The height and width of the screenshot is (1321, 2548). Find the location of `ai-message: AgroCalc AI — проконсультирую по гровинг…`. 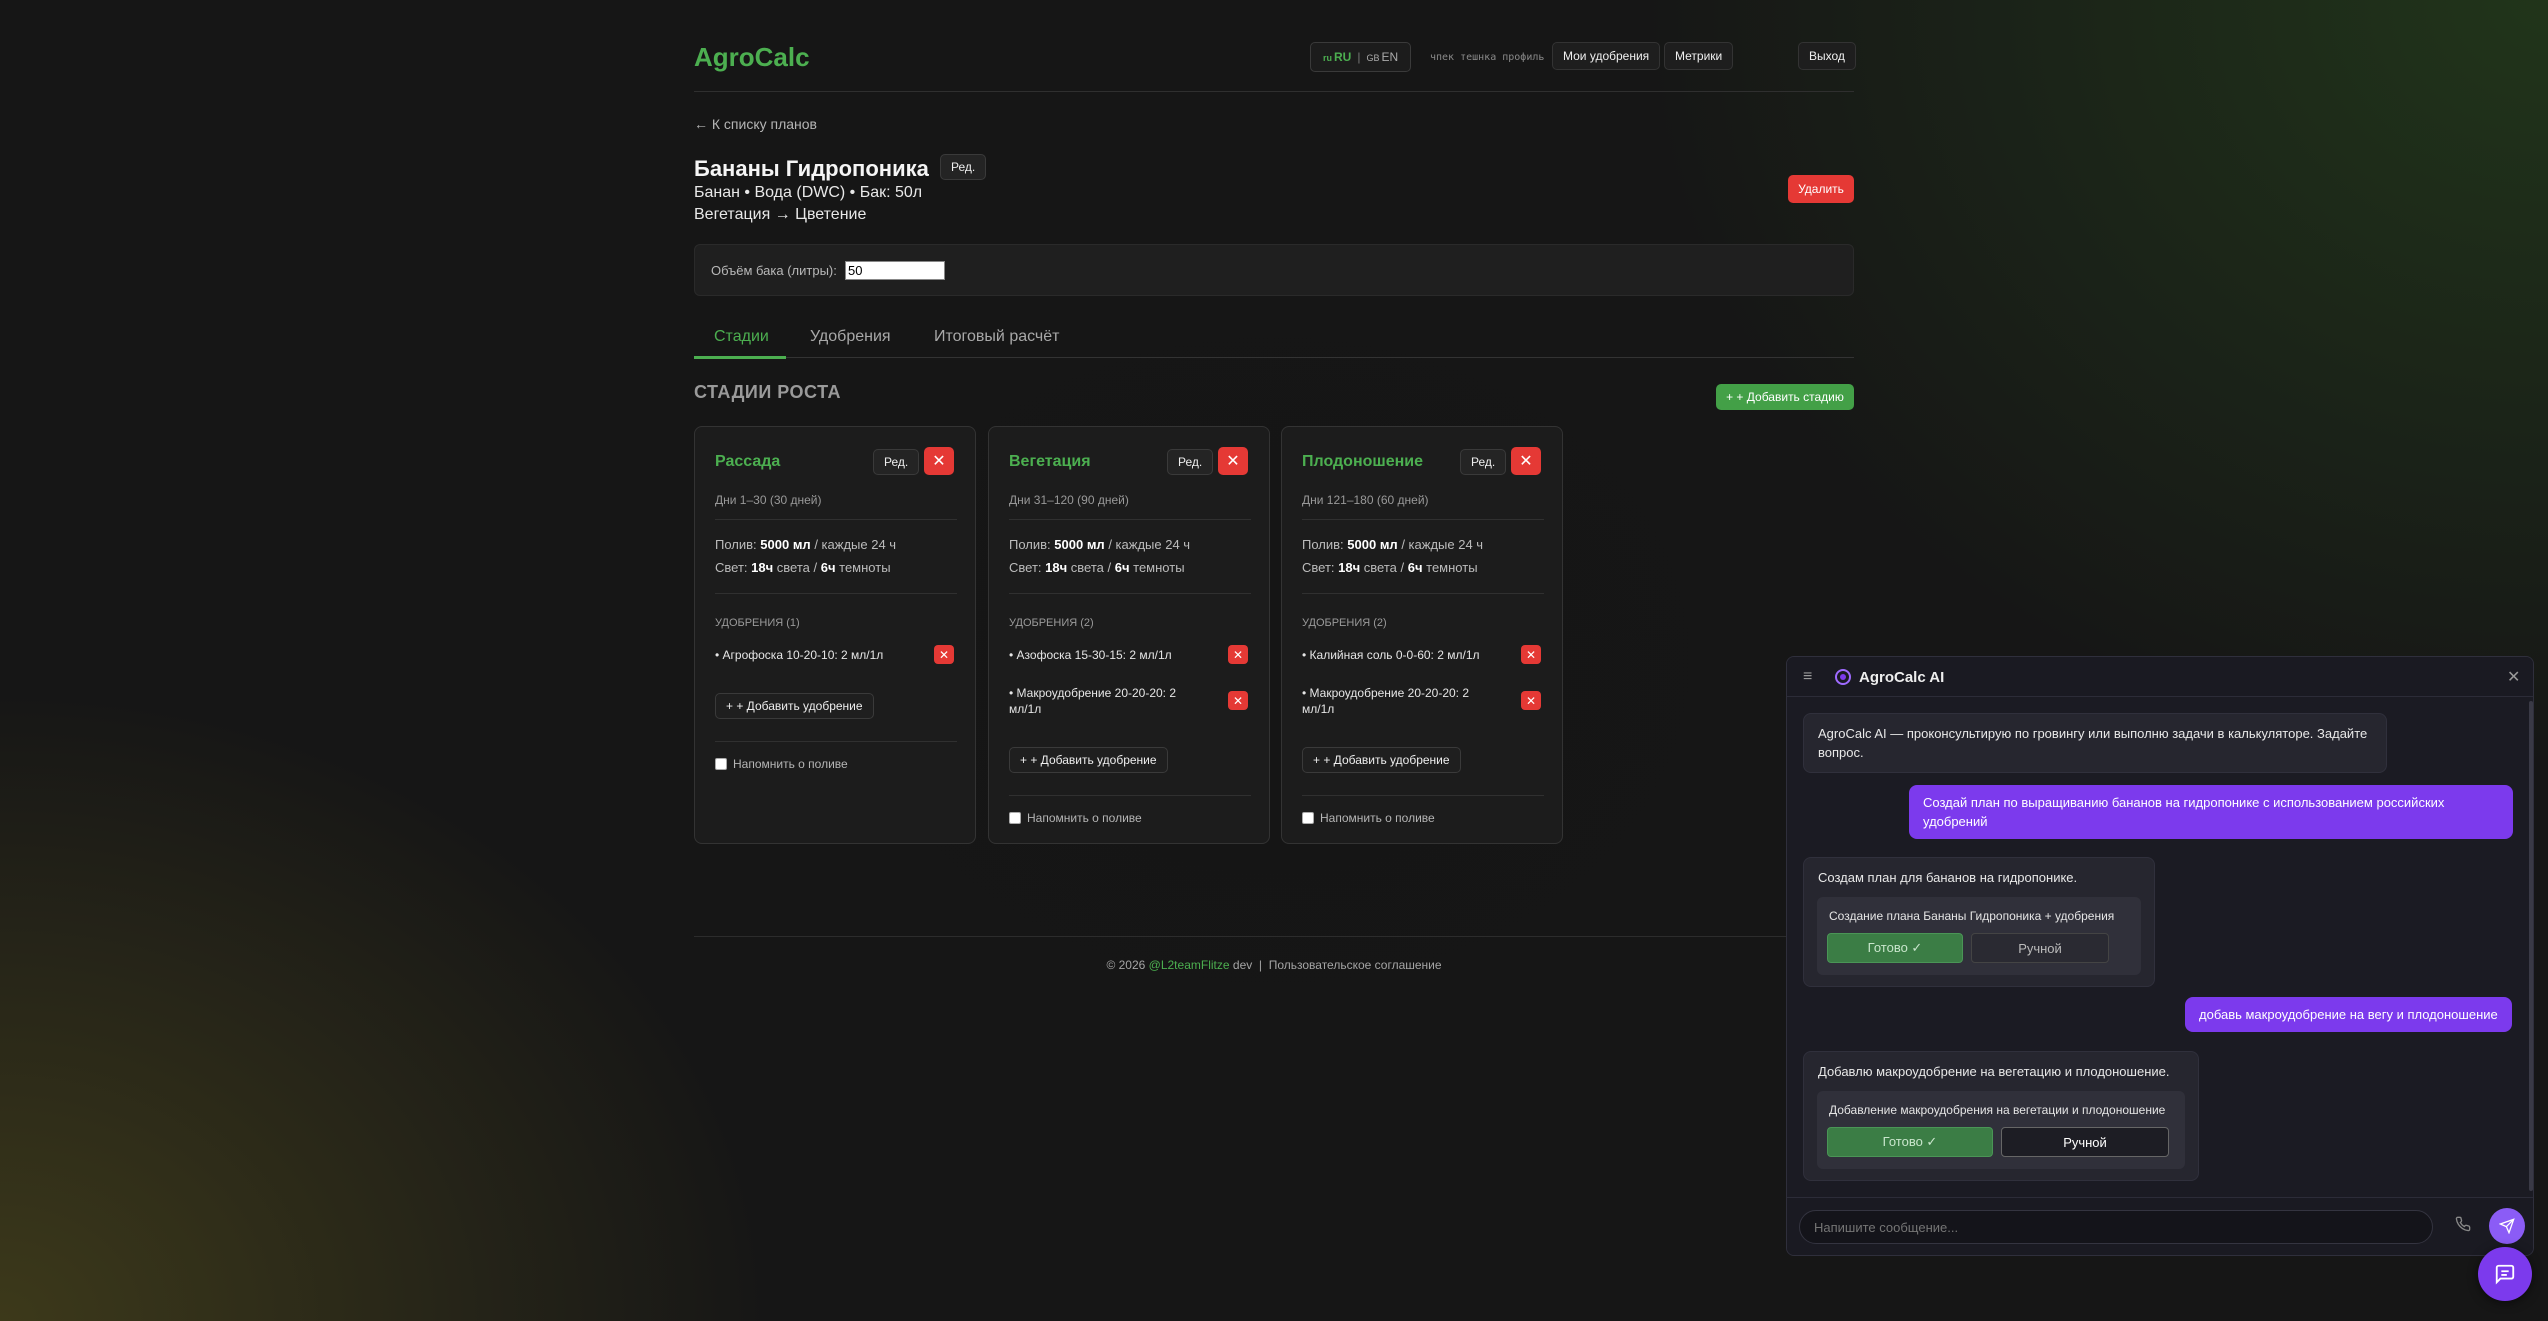

ai-message: AgroCalc AI — проконсультирую по гровинг… is located at coordinates (2095, 743).